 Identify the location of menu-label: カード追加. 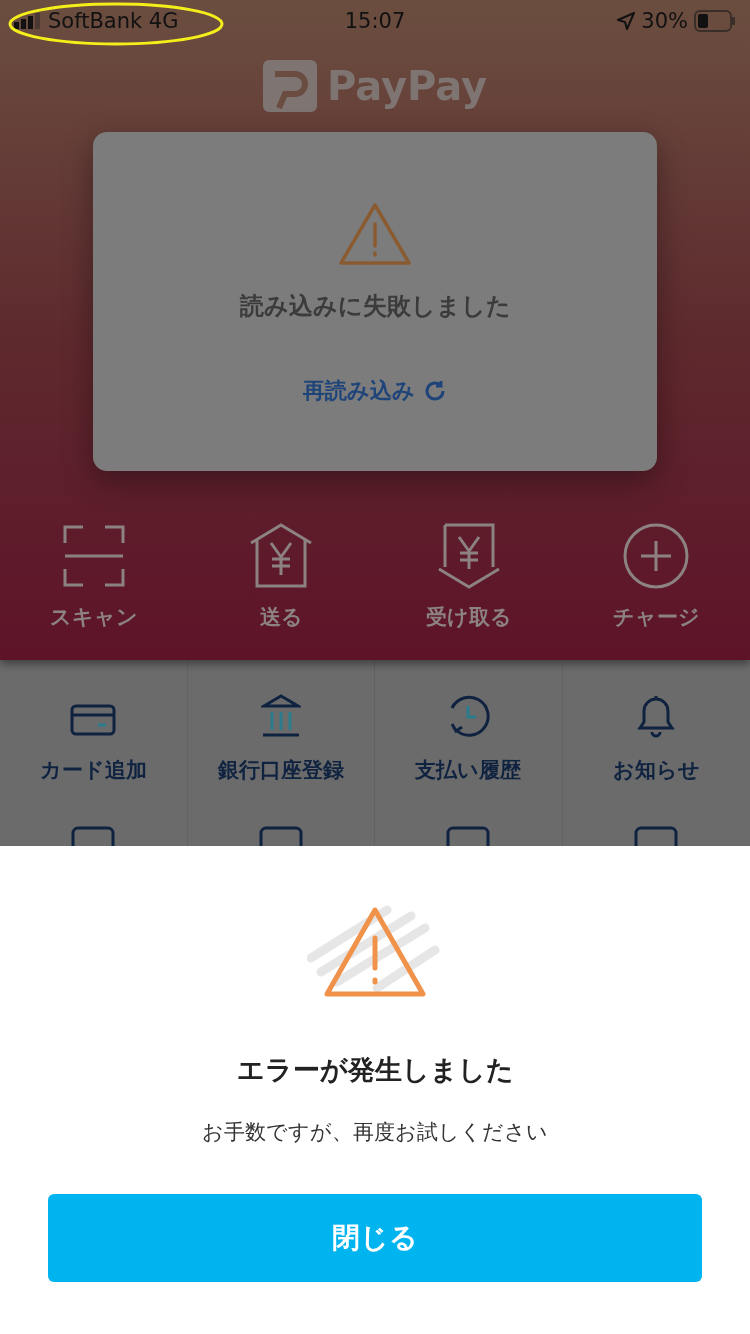
(93, 770).